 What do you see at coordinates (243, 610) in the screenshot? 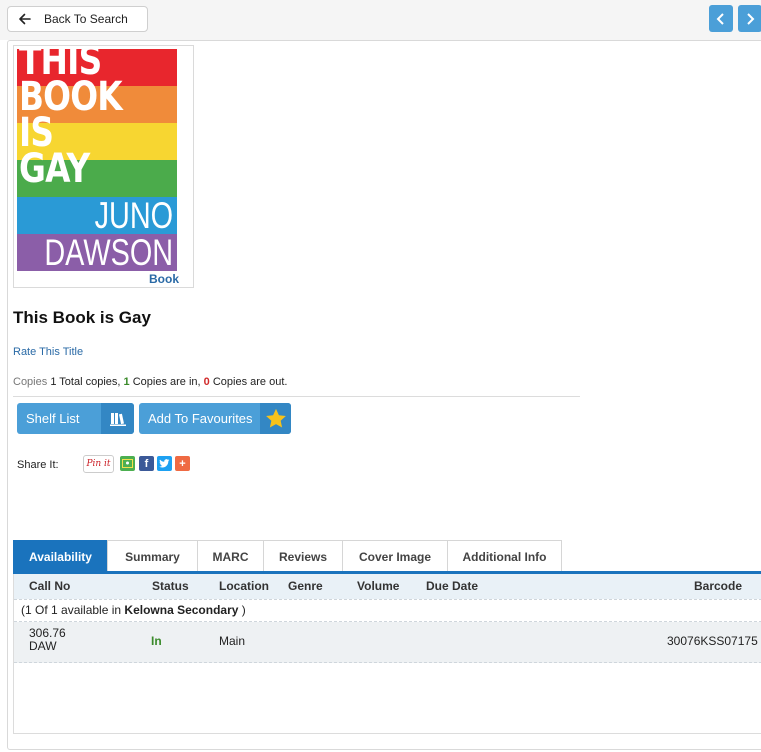
I see `group-suffix: )` at bounding box center [243, 610].